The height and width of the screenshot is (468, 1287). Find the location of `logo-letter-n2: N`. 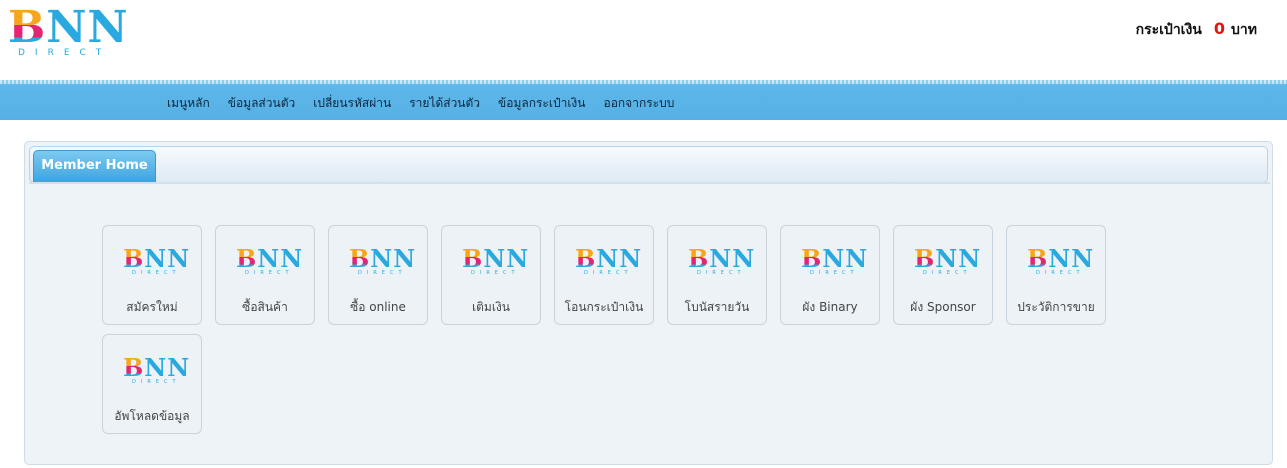

logo-letter-n2: N is located at coordinates (108, 27).